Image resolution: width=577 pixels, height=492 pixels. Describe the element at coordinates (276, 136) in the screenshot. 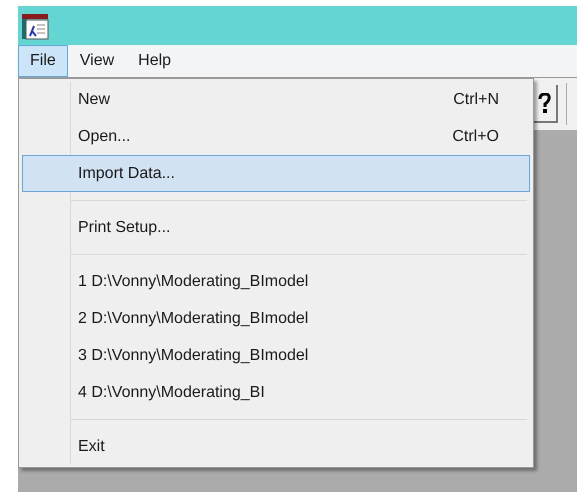

I see `menu-entry: Open... Ctrl+O` at that location.